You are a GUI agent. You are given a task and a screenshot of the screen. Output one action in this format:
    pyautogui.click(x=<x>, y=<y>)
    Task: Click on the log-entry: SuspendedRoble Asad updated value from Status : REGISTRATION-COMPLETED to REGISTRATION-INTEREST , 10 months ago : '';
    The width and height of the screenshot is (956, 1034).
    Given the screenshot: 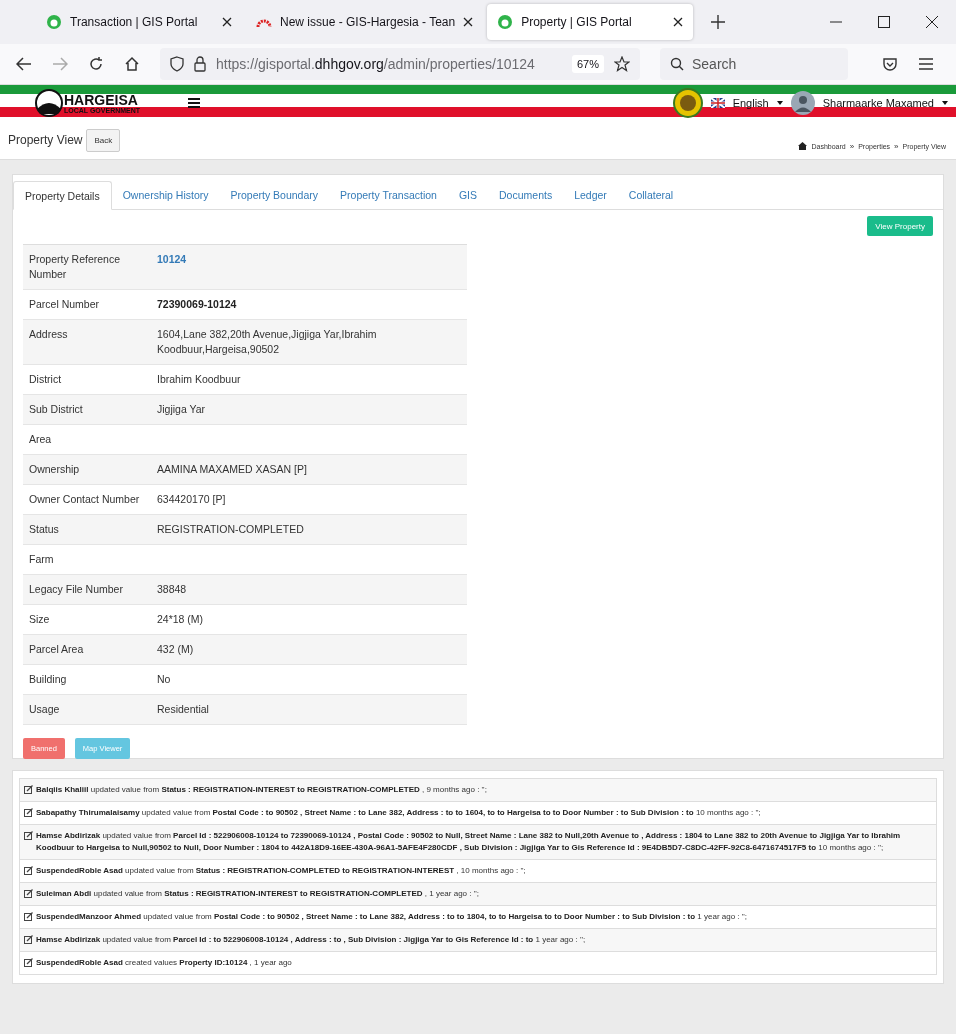 What is the action you would take?
    pyautogui.click(x=281, y=871)
    